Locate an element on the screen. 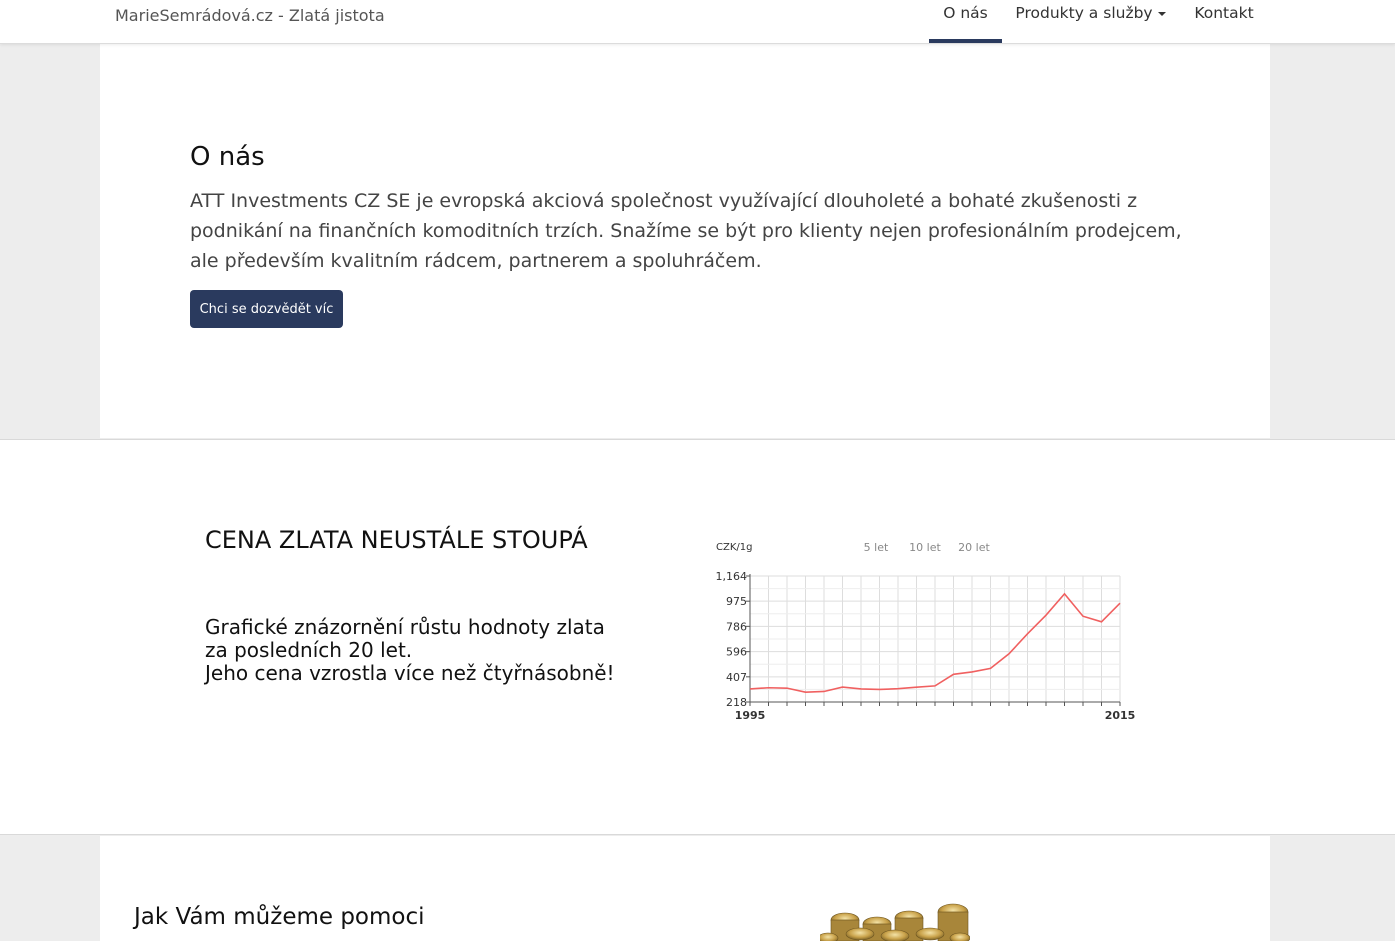  chart-y-tick-label: 786 is located at coordinates (736, 626).